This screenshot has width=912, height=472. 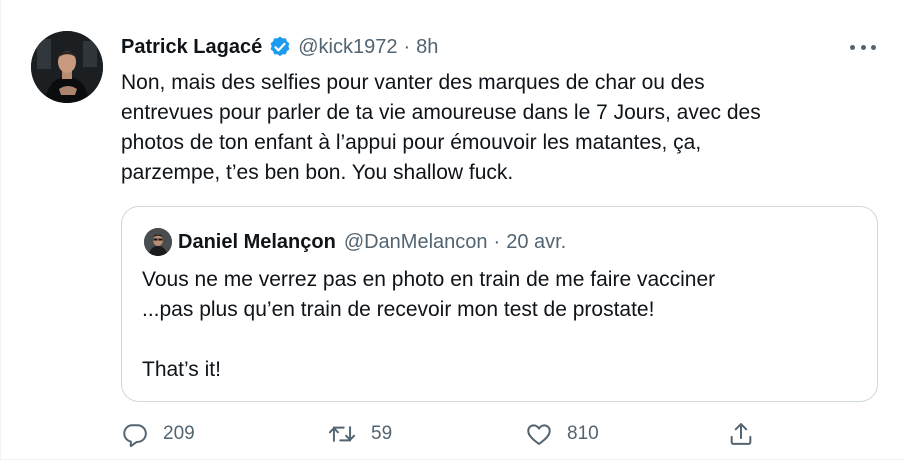 What do you see at coordinates (179, 433) in the screenshot?
I see `reply-count: 209` at bounding box center [179, 433].